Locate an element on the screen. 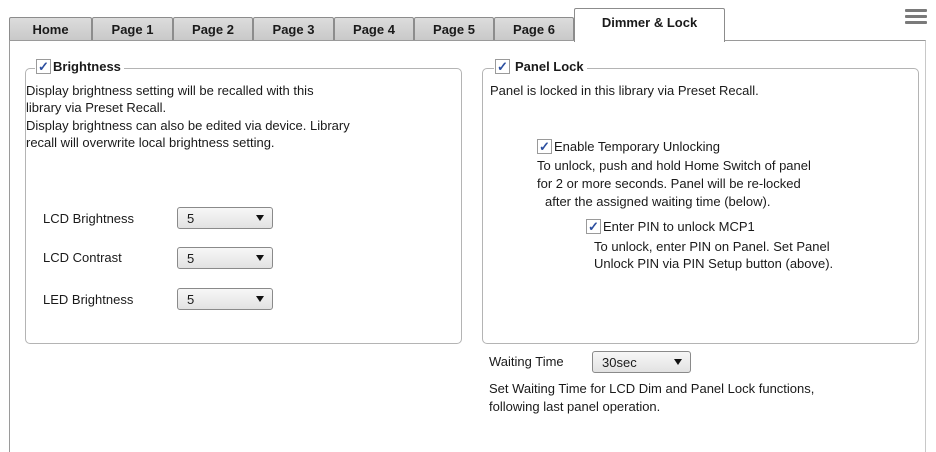 This screenshot has height=452, width=936. tab-page-4: Page 4 is located at coordinates (374, 29).